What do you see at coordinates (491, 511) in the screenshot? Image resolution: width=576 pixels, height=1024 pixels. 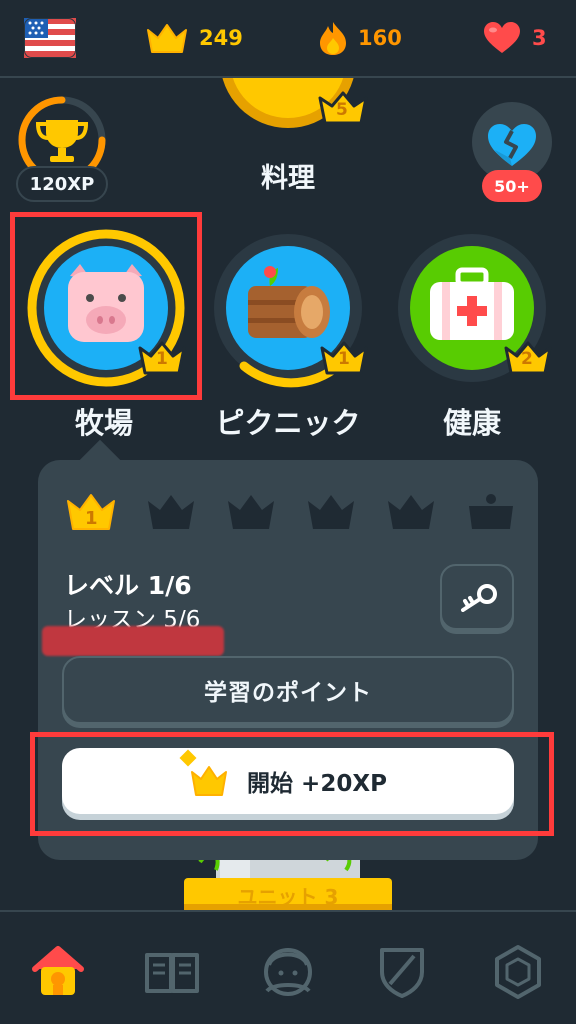 I see `legendary-crown-icon` at bounding box center [491, 511].